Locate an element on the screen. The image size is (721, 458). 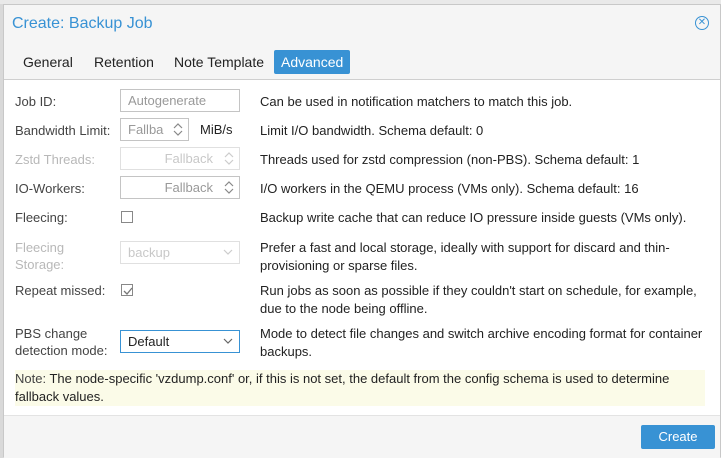
tab-advanced: Advanced is located at coordinates (312, 62).